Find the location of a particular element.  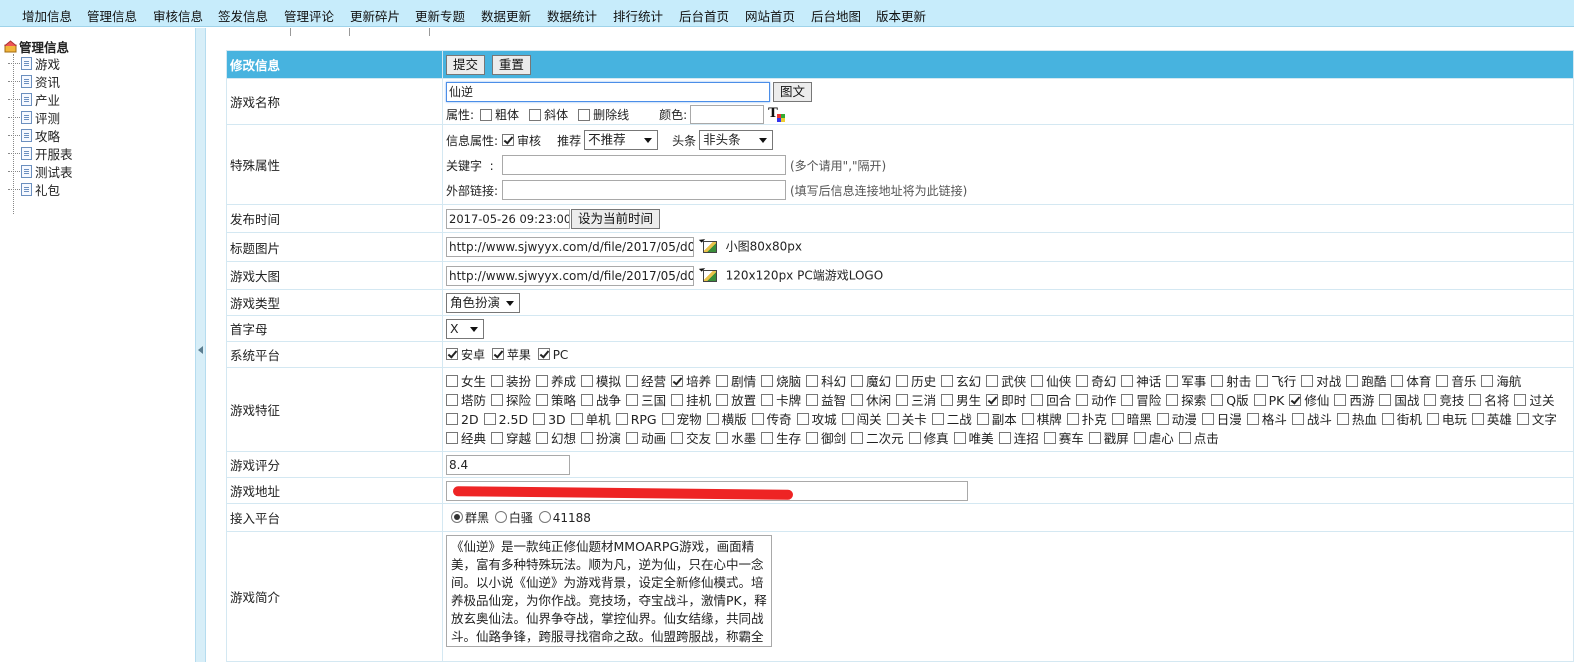

feature-option: 飞行 is located at coordinates (1276, 381).